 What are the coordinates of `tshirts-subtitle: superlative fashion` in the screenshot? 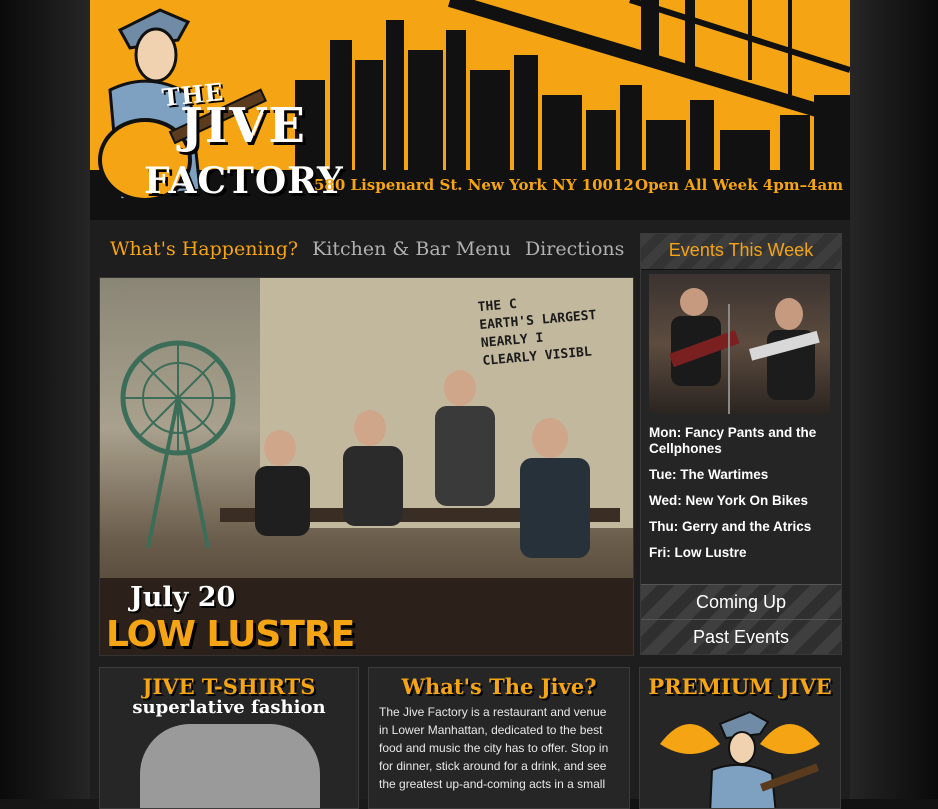 It's located at (229, 707).